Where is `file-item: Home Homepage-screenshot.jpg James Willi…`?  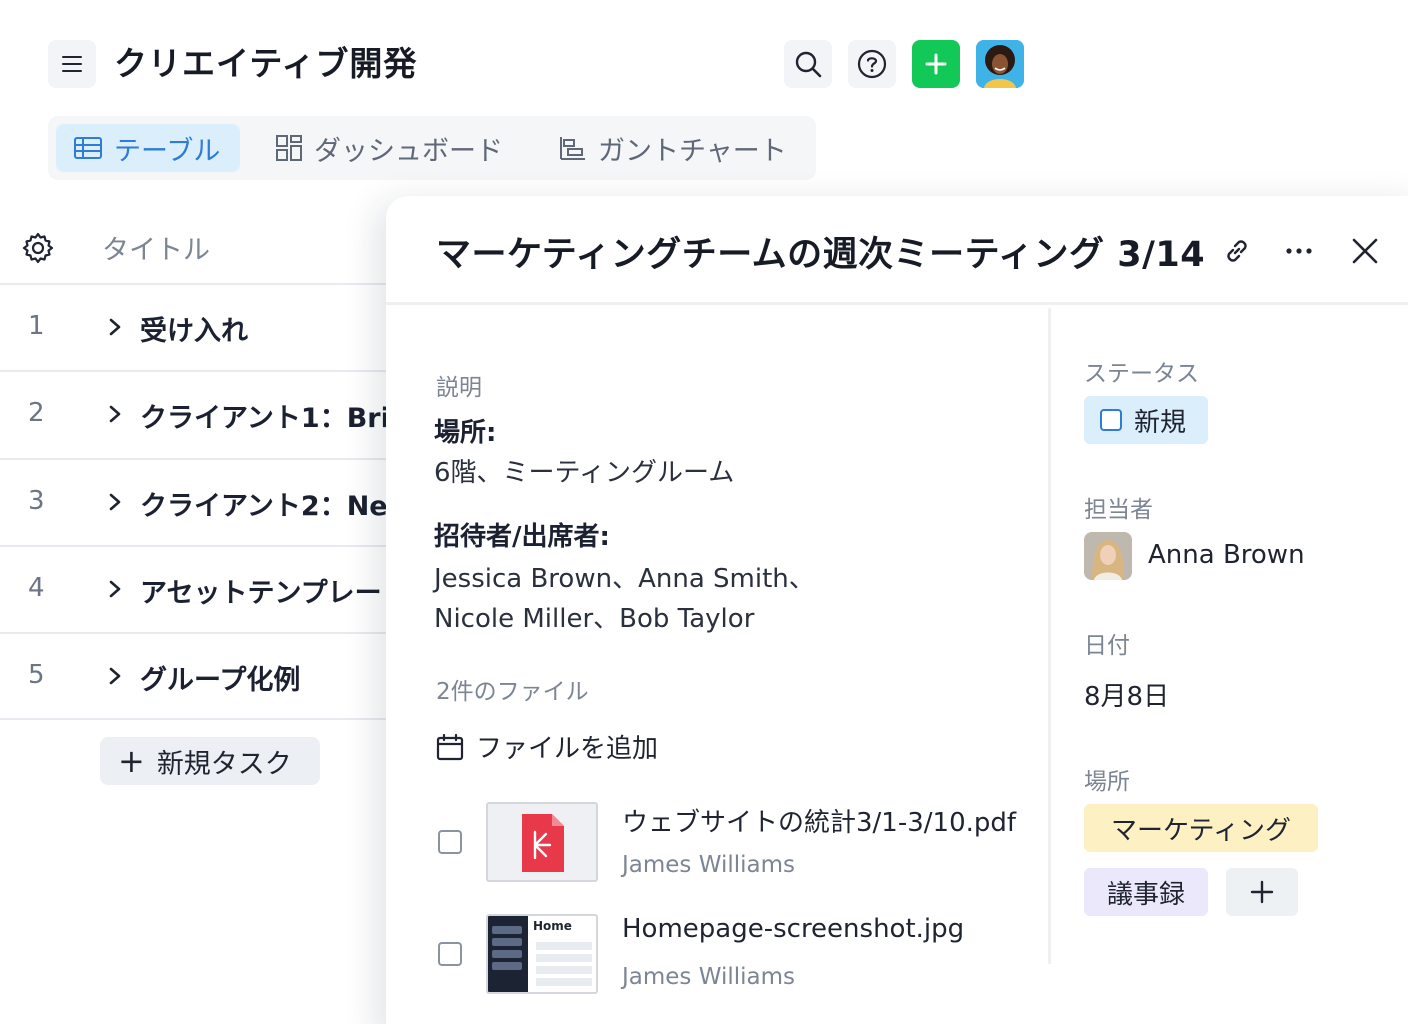 file-item: Home Homepage-screenshot.jpg James Willi… is located at coordinates (746, 956).